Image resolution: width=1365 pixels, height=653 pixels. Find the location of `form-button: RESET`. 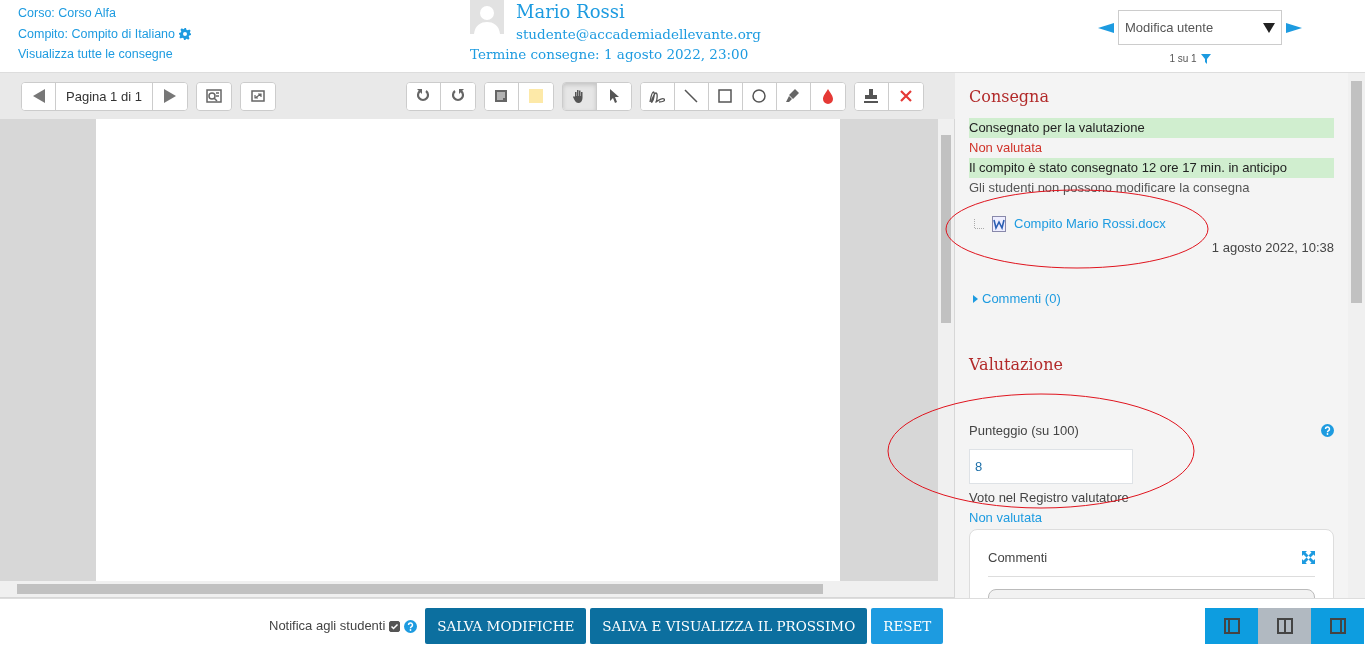

form-button: RESET is located at coordinates (907, 626).